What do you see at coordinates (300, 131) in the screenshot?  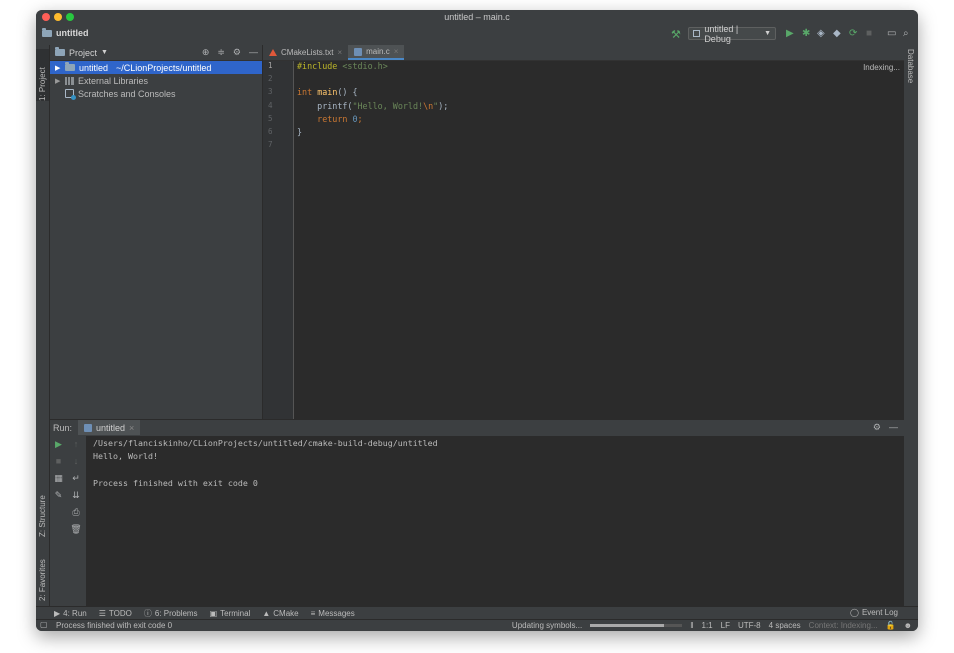 I see `code-line: }` at bounding box center [300, 131].